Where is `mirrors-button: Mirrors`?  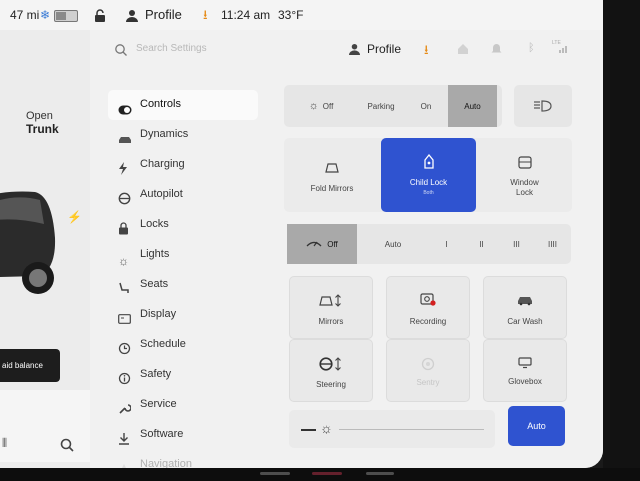
mirrors-button: Mirrors is located at coordinates (331, 307).